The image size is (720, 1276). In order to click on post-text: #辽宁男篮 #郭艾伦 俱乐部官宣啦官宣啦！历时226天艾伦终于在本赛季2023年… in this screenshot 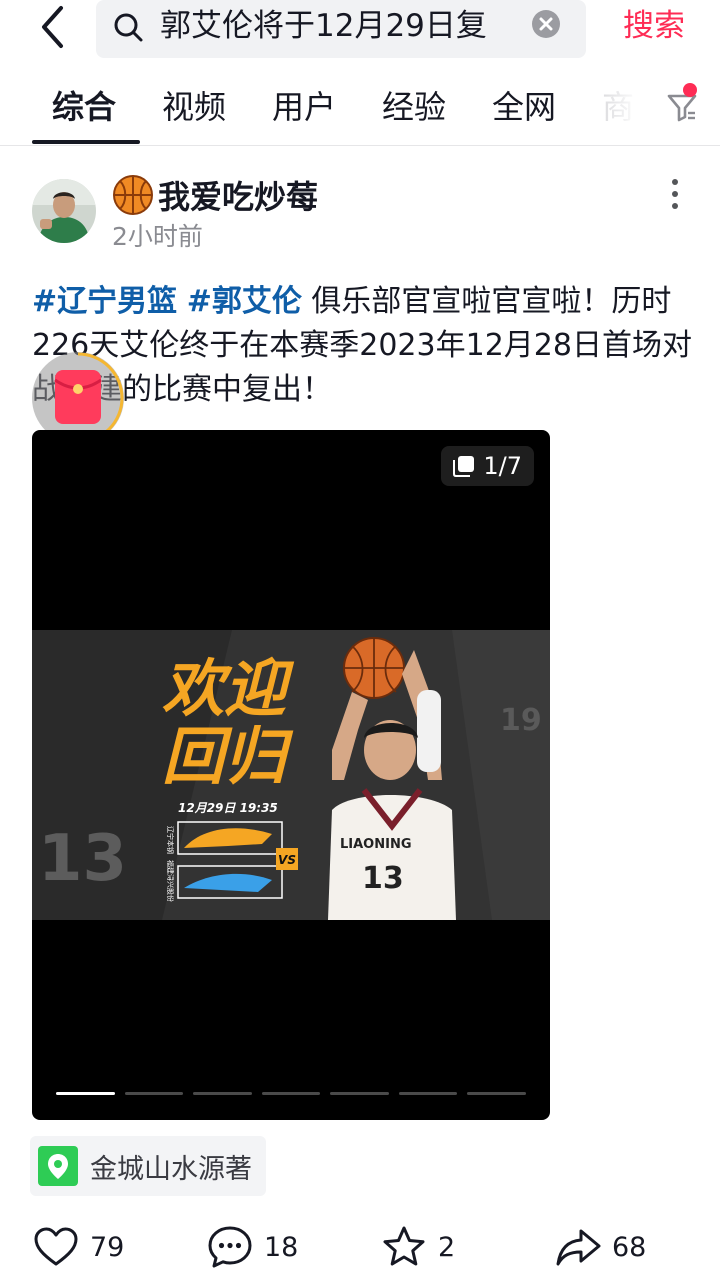, I will do `click(362, 346)`.